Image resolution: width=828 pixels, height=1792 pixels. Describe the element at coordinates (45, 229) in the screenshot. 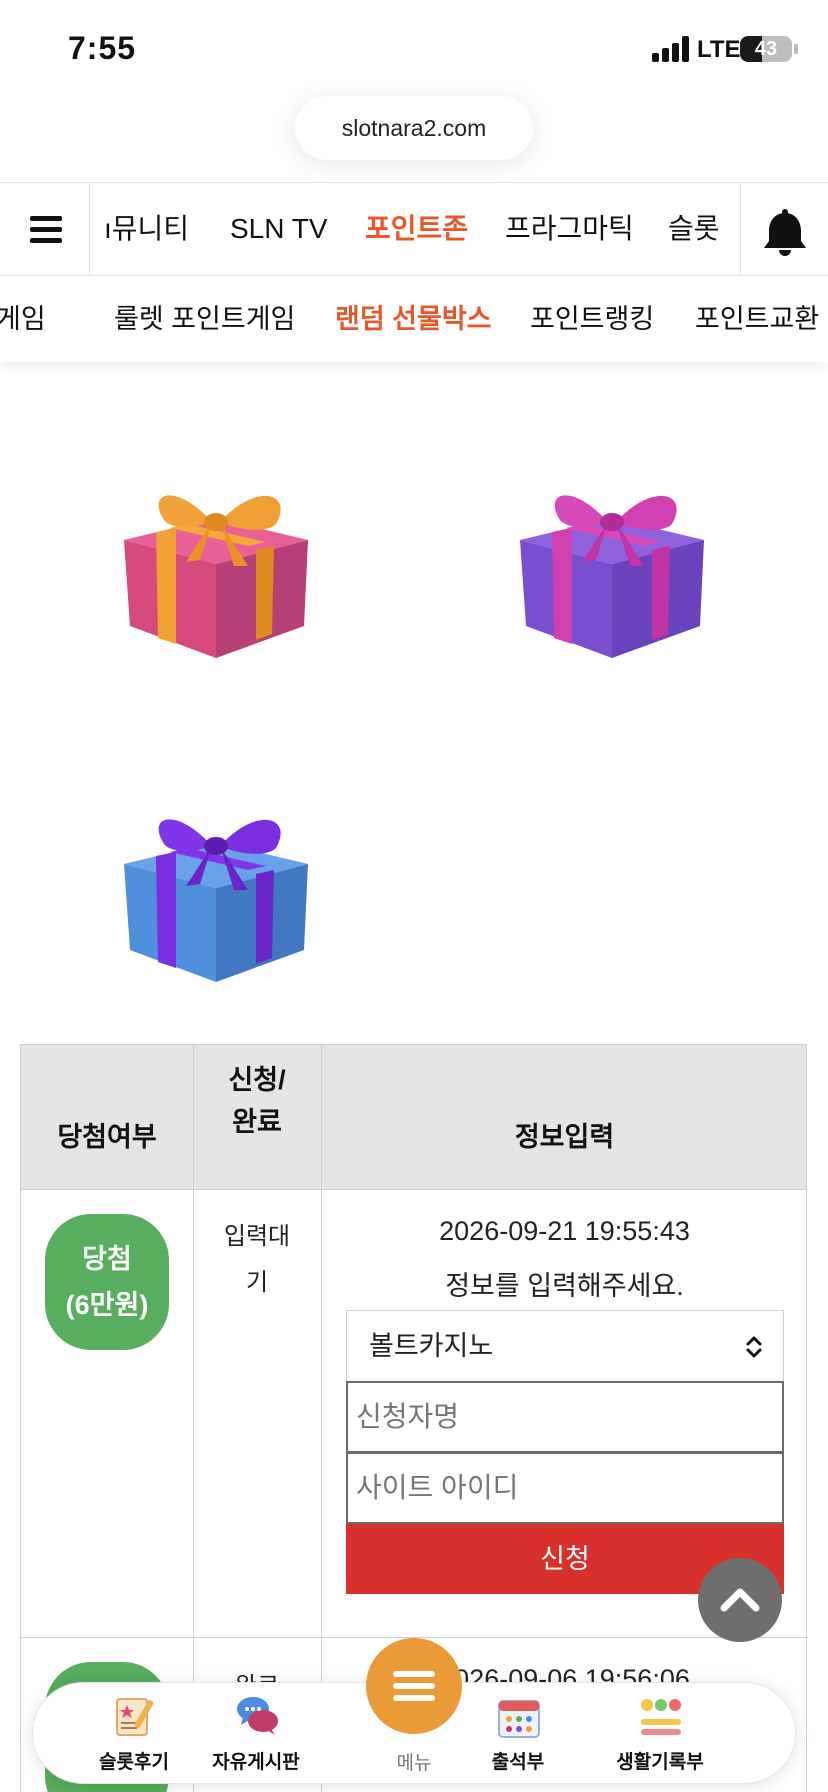

I see `hamburger-menu-icon` at that location.